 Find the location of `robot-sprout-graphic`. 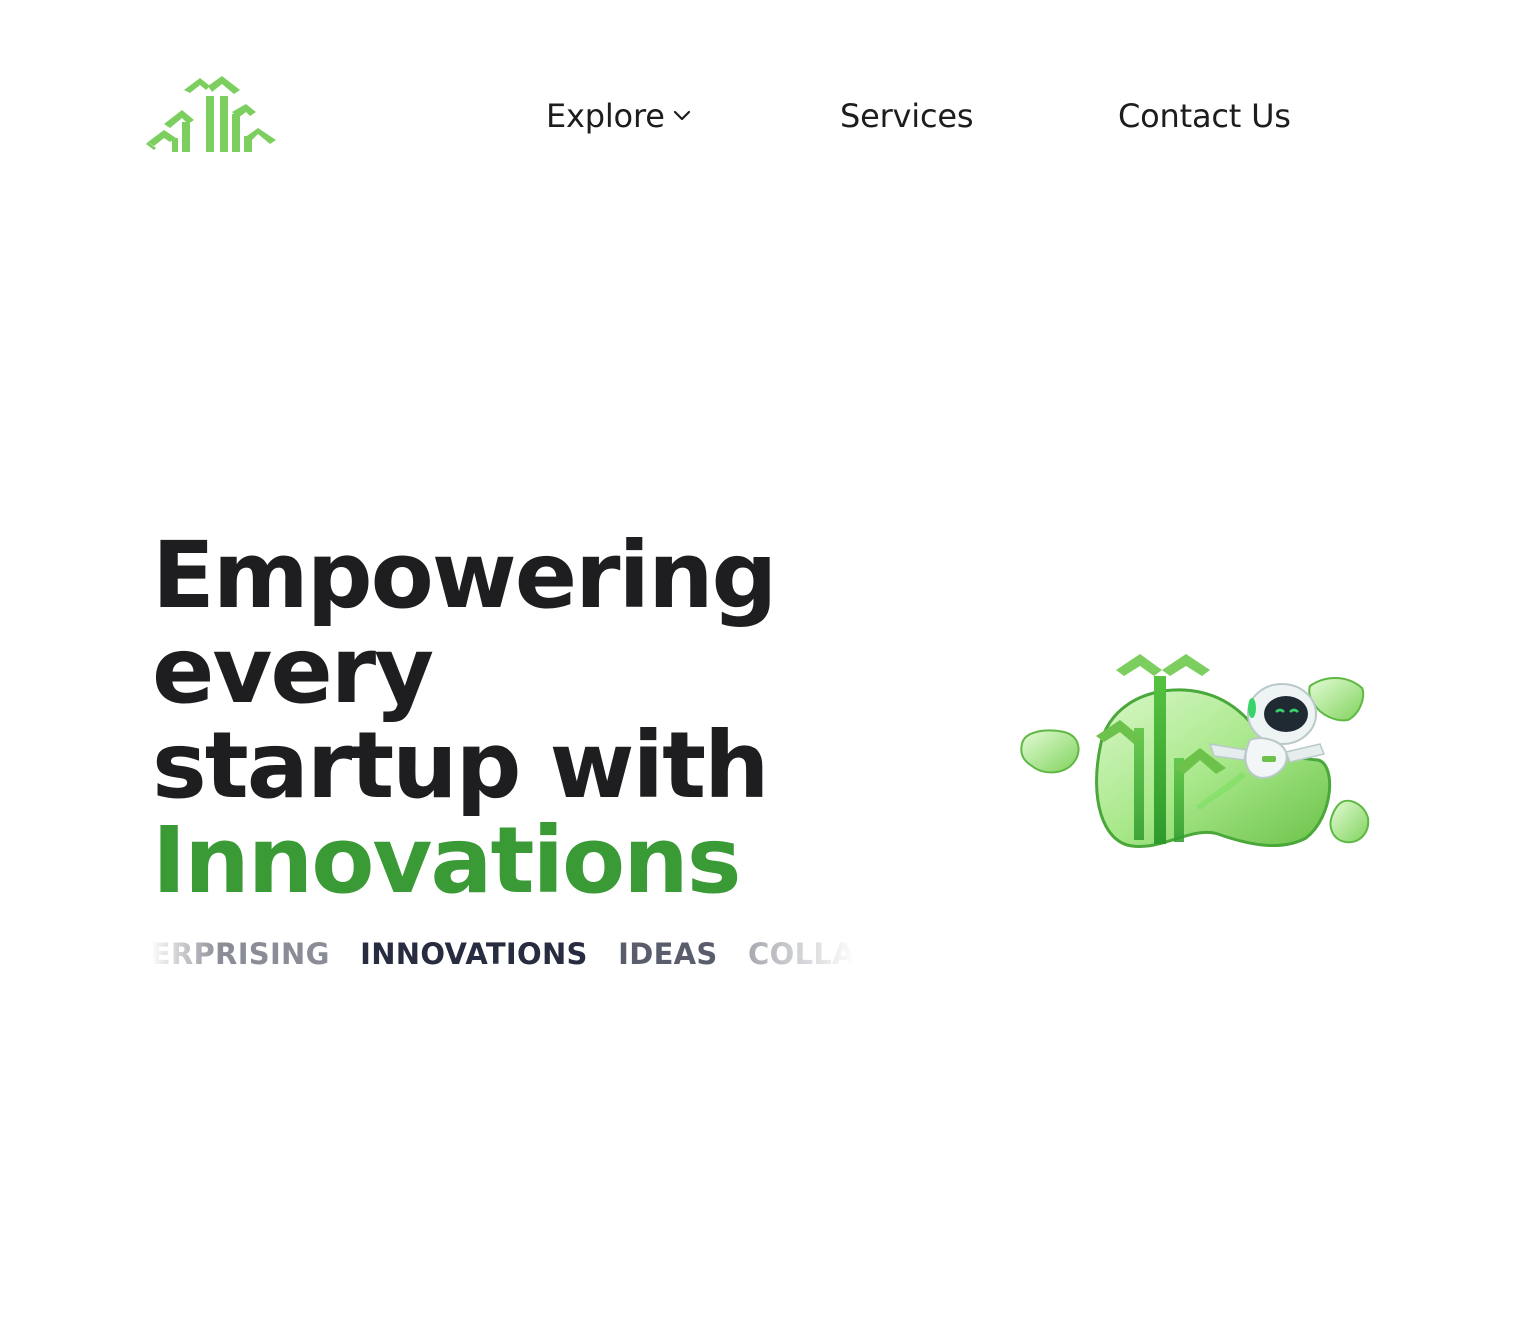

robot-sprout-graphic is located at coordinates (1195, 751).